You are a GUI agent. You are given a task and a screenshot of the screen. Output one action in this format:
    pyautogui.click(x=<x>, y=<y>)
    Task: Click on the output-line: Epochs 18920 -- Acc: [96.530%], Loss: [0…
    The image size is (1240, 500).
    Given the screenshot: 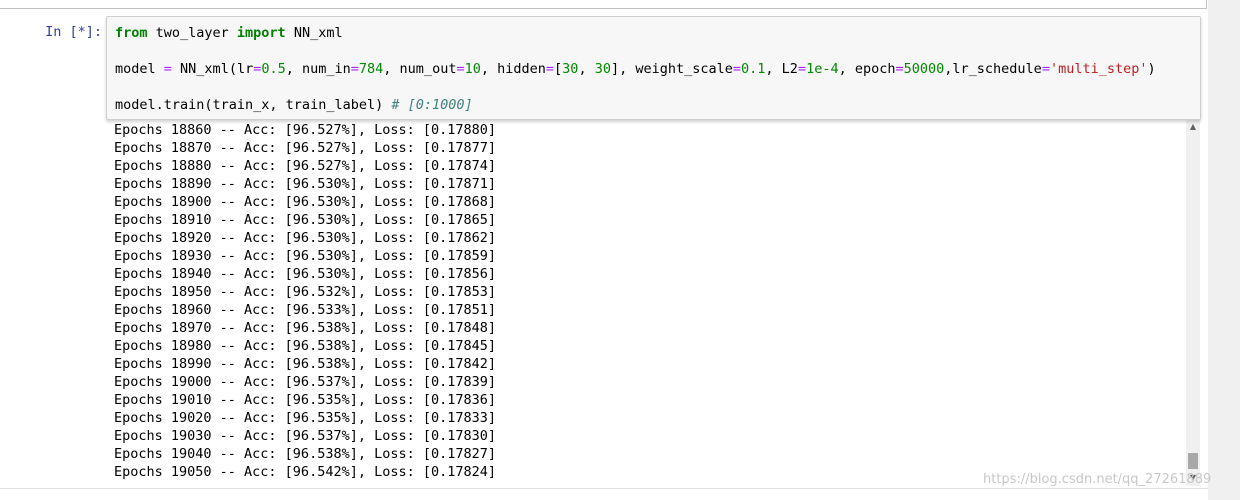 What is the action you would take?
    pyautogui.click(x=305, y=238)
    